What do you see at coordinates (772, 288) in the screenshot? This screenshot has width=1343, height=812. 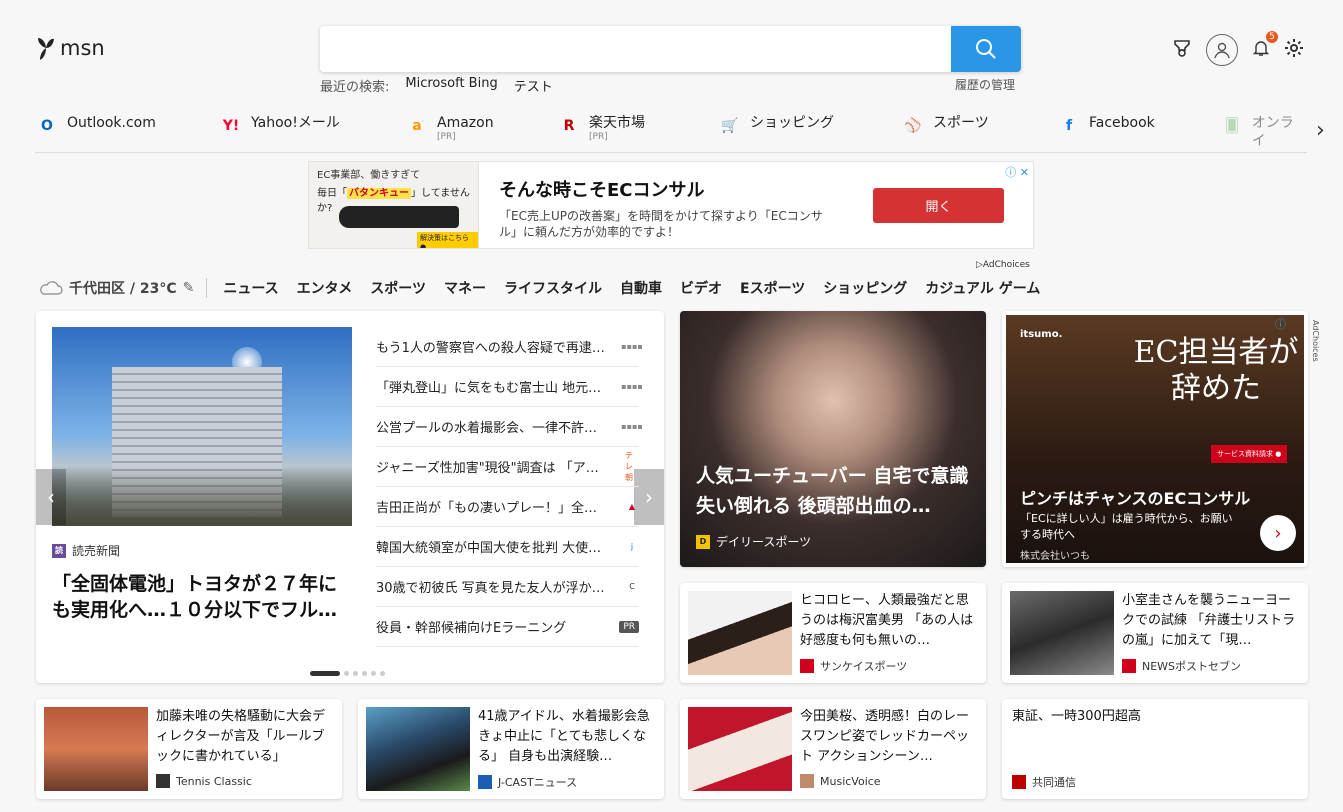 I see `nav-item: Eスポーツ` at bounding box center [772, 288].